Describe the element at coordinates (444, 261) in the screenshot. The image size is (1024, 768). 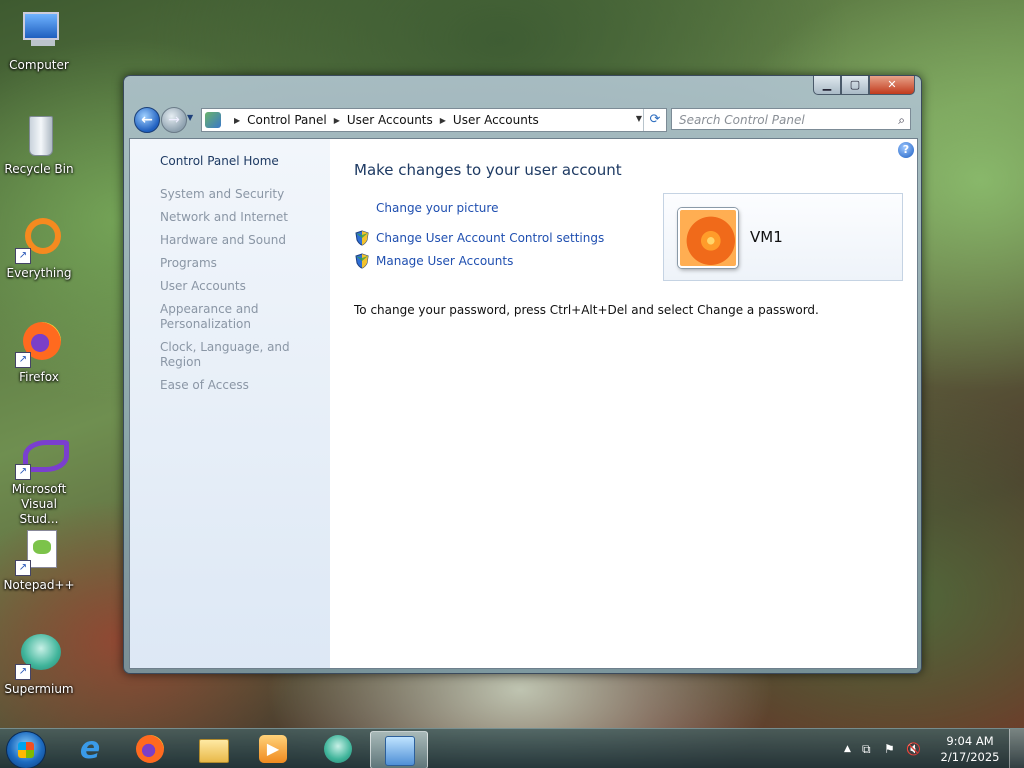
I see `manage-user-accounts-link: Manage User Accounts` at that location.